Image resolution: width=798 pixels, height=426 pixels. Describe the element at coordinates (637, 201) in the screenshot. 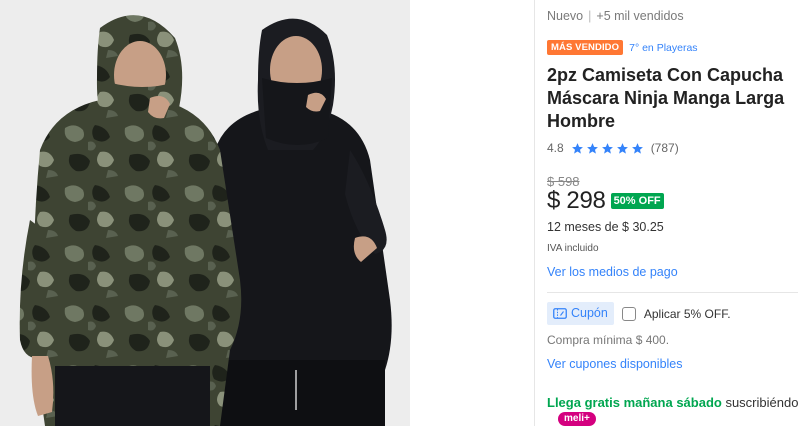

I see `discount-badge: 50% OFF` at that location.